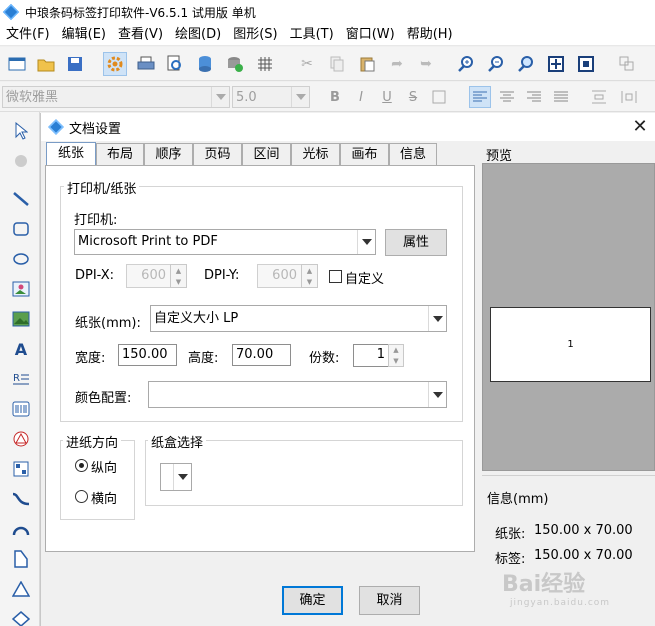 The height and width of the screenshot is (626, 655). What do you see at coordinates (175, 64) in the screenshot?
I see `print-preview-icon` at bounding box center [175, 64].